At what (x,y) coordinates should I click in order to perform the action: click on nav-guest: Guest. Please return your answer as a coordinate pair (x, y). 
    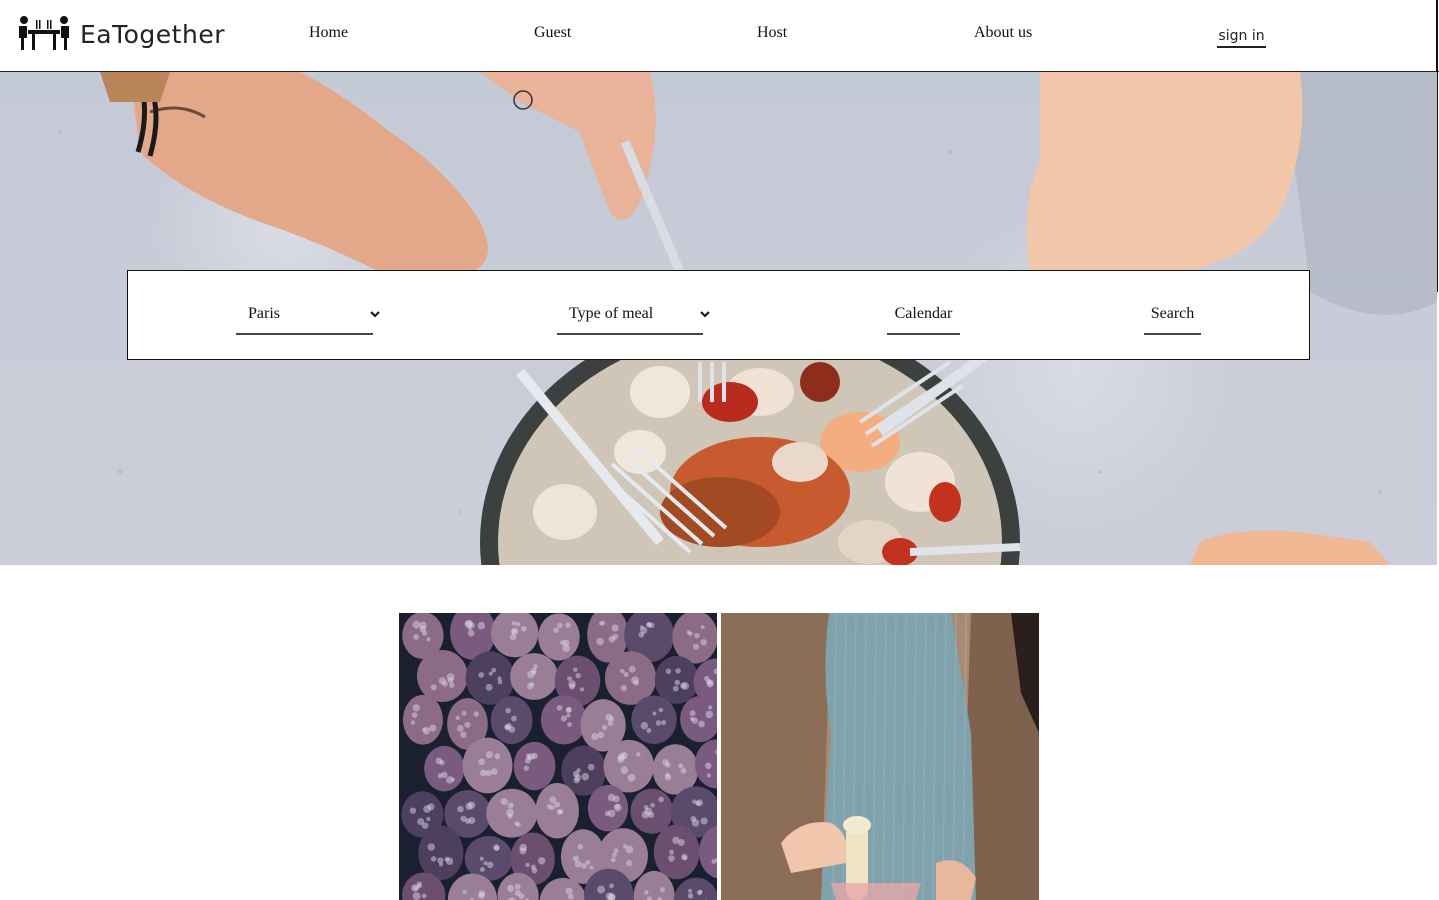
    Looking at the image, I should click on (552, 33).